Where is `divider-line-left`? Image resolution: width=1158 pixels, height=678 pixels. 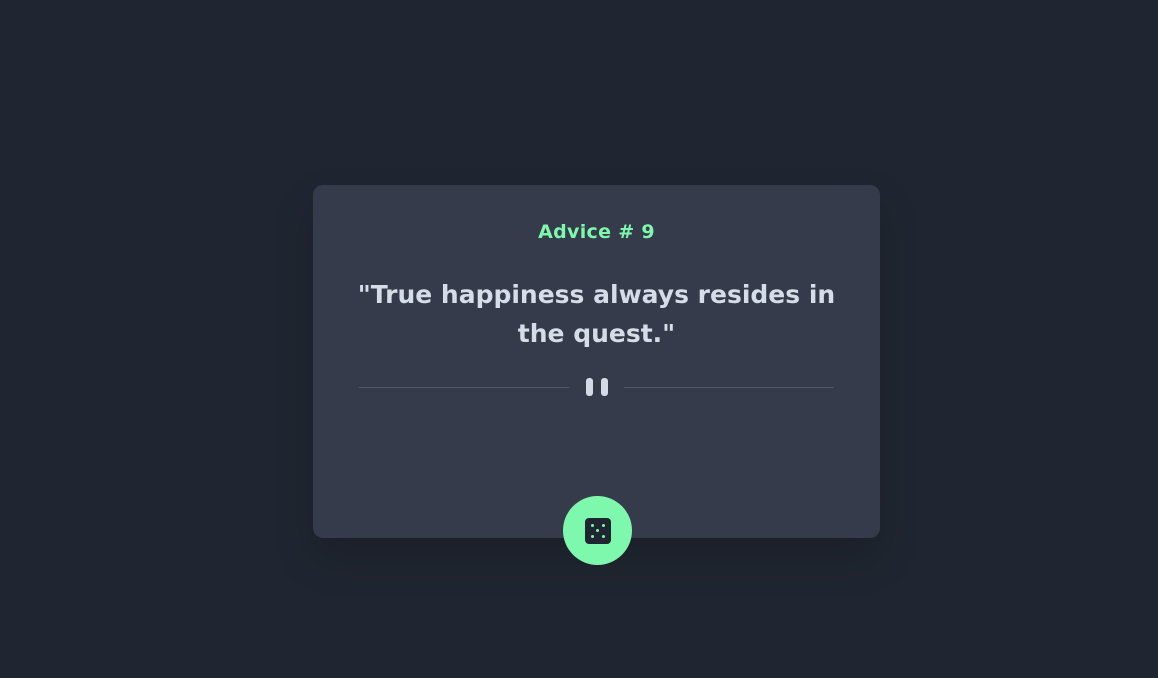 divider-line-left is located at coordinates (464, 387).